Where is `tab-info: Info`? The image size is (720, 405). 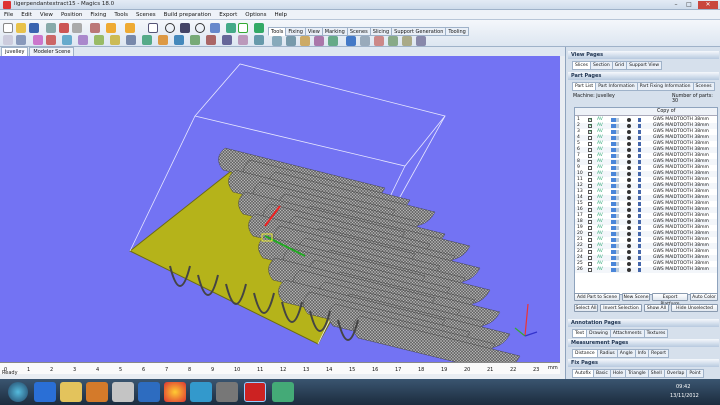 tab-info: Info is located at coordinates (642, 353).